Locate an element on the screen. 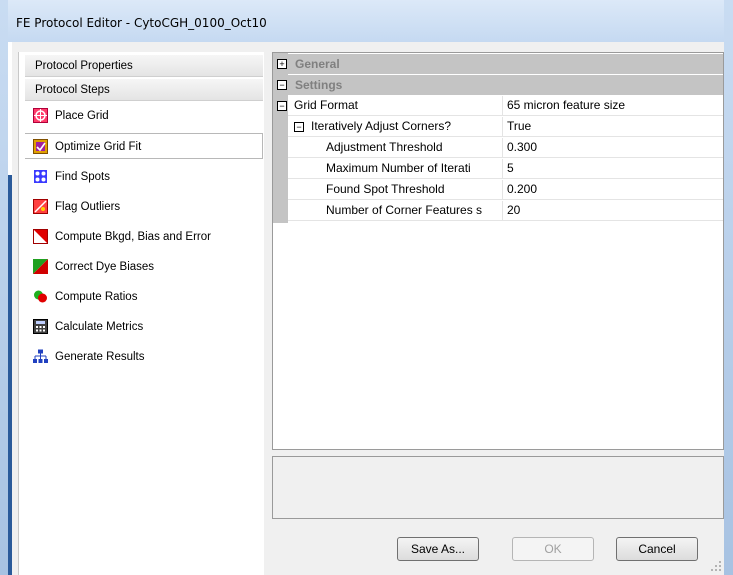 The height and width of the screenshot is (575, 733). step-generate-results: Generate Results is located at coordinates (144, 357).